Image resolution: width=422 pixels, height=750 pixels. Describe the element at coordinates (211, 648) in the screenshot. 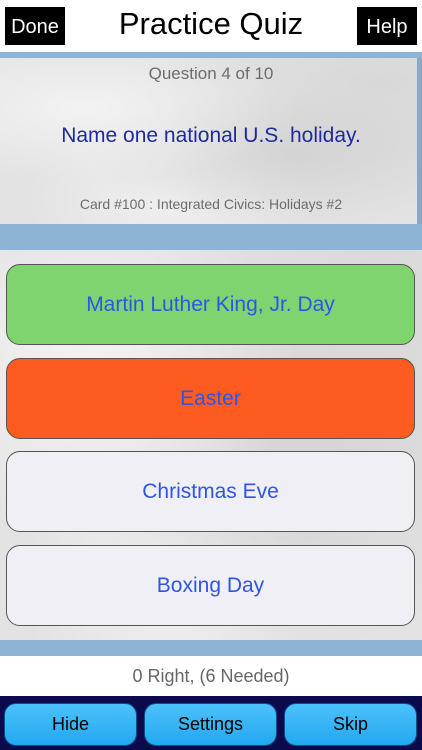

I see `divider-bottom` at that location.